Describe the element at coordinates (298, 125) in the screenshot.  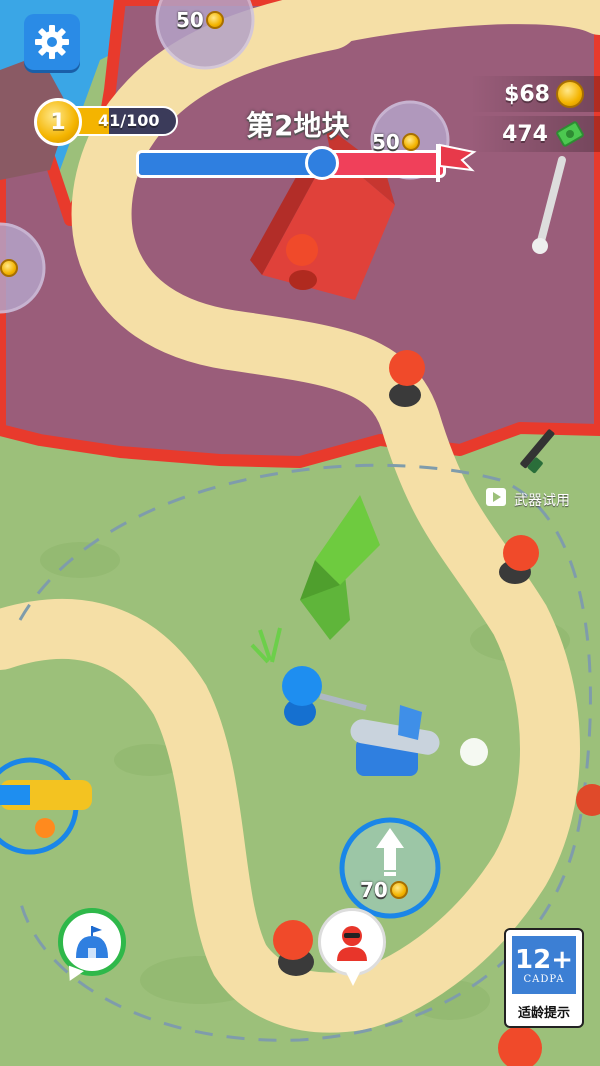
I see `zone-title: 第2地块` at that location.